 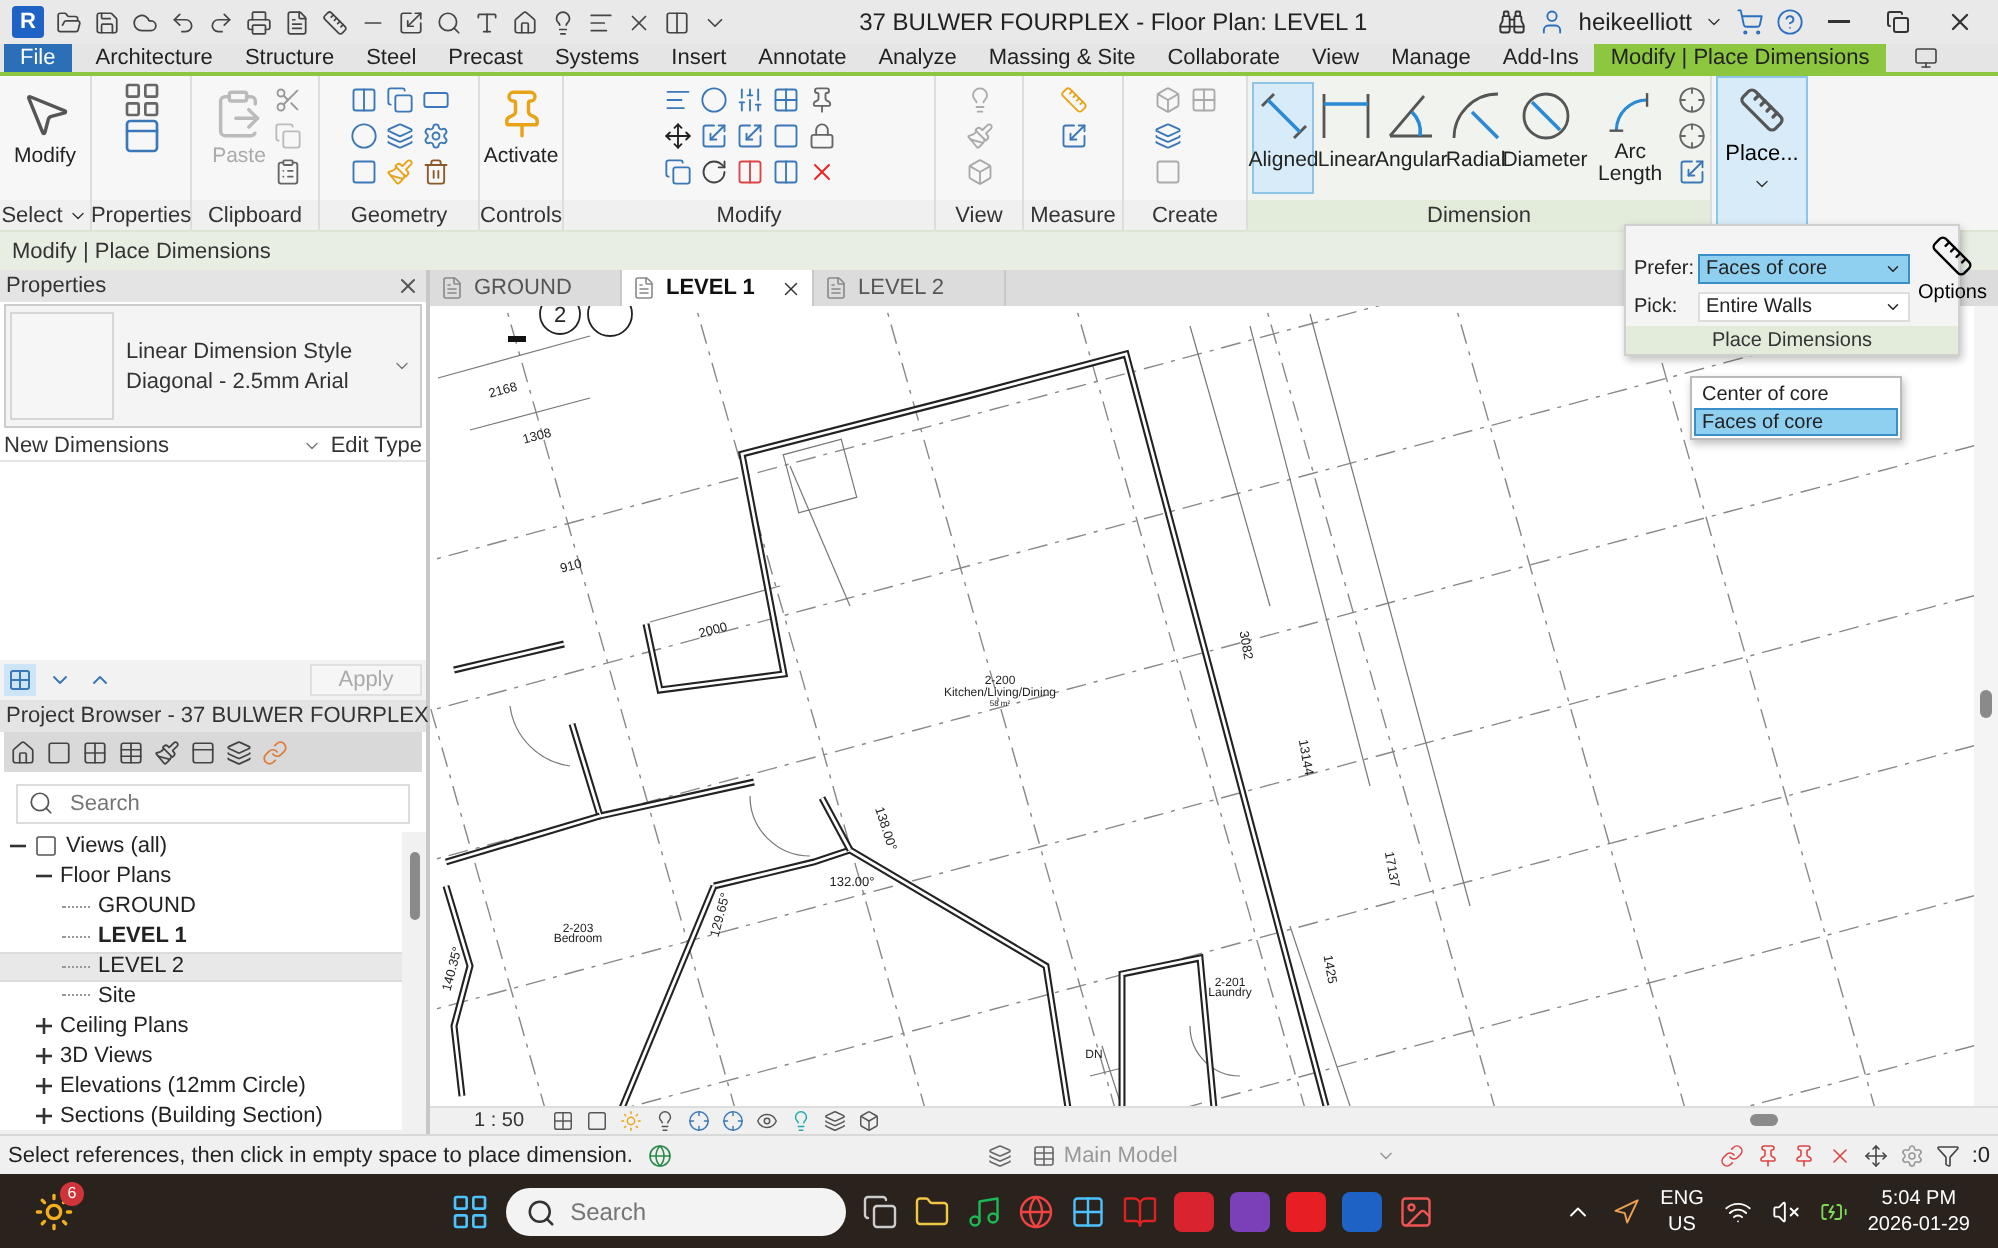 I want to click on view-scale: 1 : 50, so click(x=499, y=1121).